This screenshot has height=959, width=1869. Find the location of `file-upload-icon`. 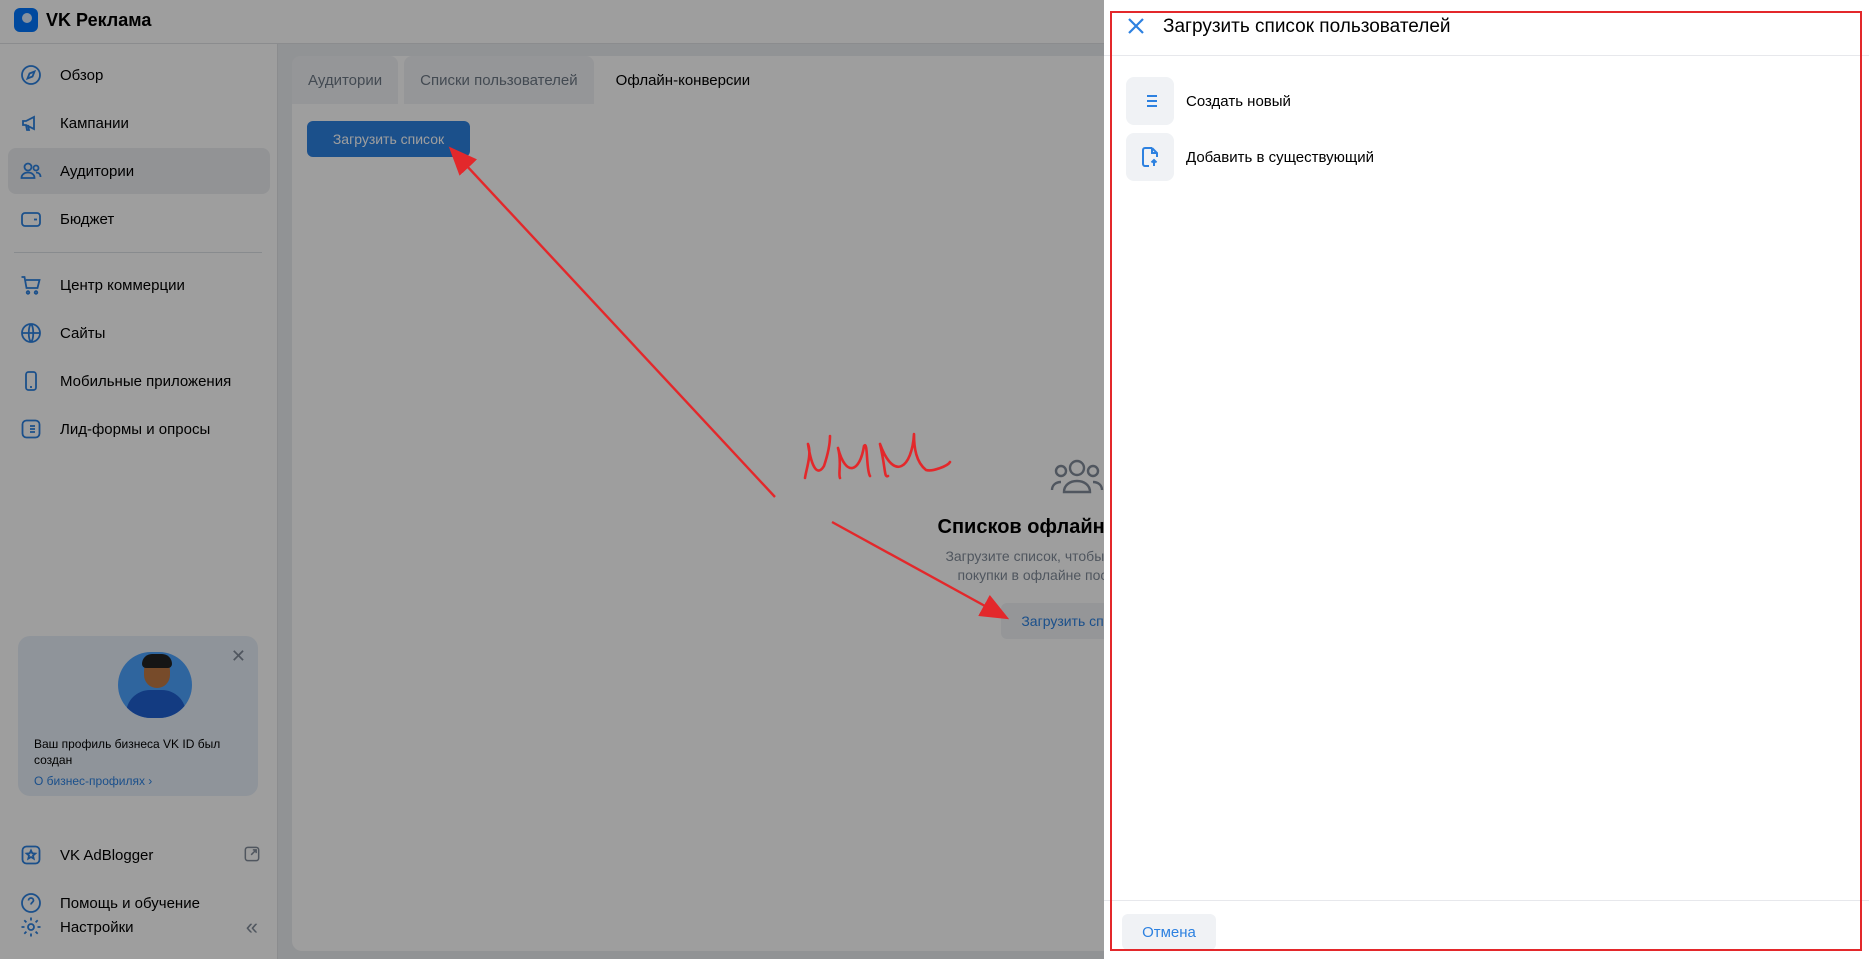

file-upload-icon is located at coordinates (1150, 157).